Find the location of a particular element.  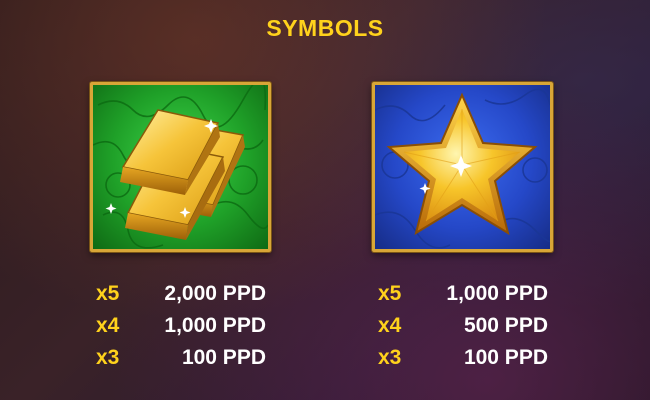

pay-row: x5 2,000 PPD is located at coordinates (191, 293).